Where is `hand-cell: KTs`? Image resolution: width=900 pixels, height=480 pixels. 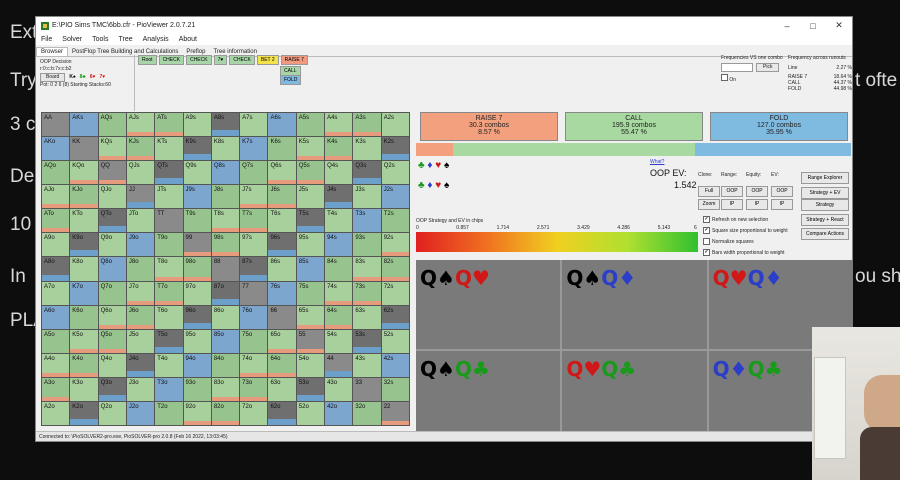 hand-cell: KTs is located at coordinates (169, 149).